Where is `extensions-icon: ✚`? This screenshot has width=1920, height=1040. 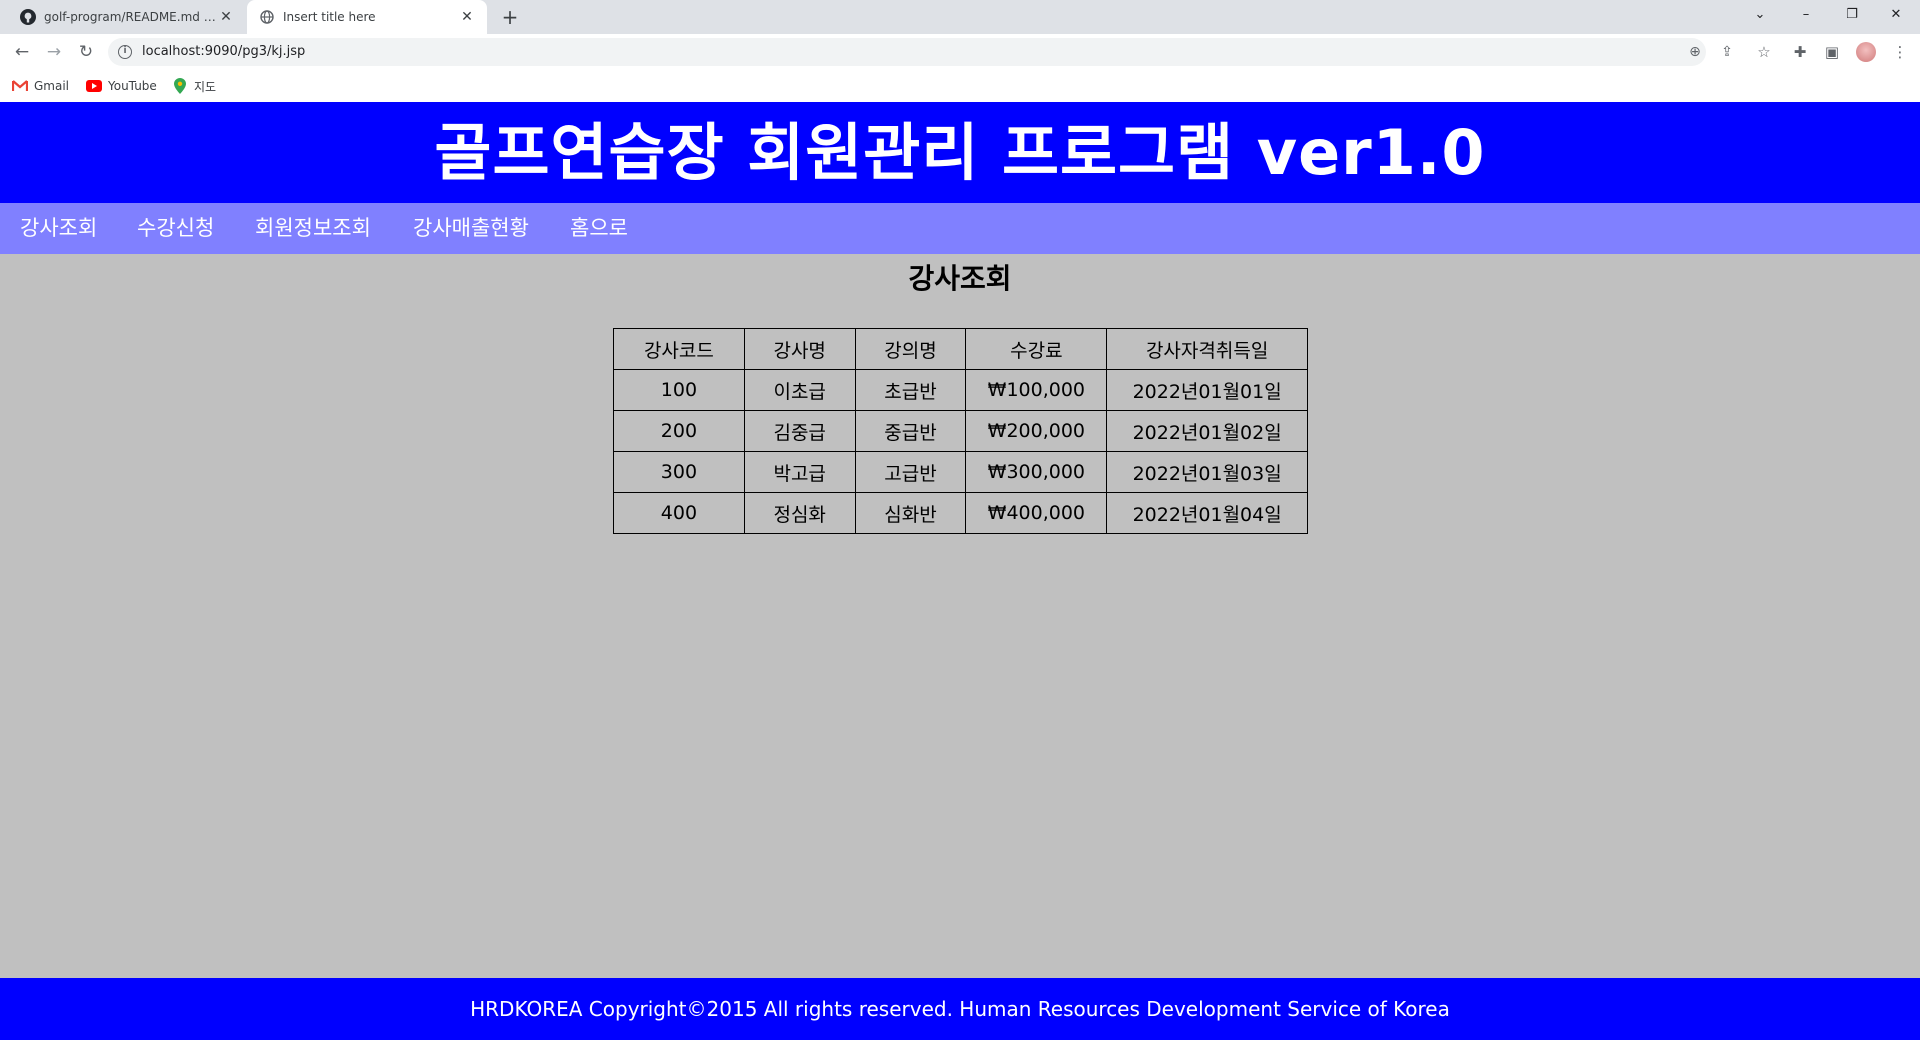 extensions-icon: ✚ is located at coordinates (1800, 52).